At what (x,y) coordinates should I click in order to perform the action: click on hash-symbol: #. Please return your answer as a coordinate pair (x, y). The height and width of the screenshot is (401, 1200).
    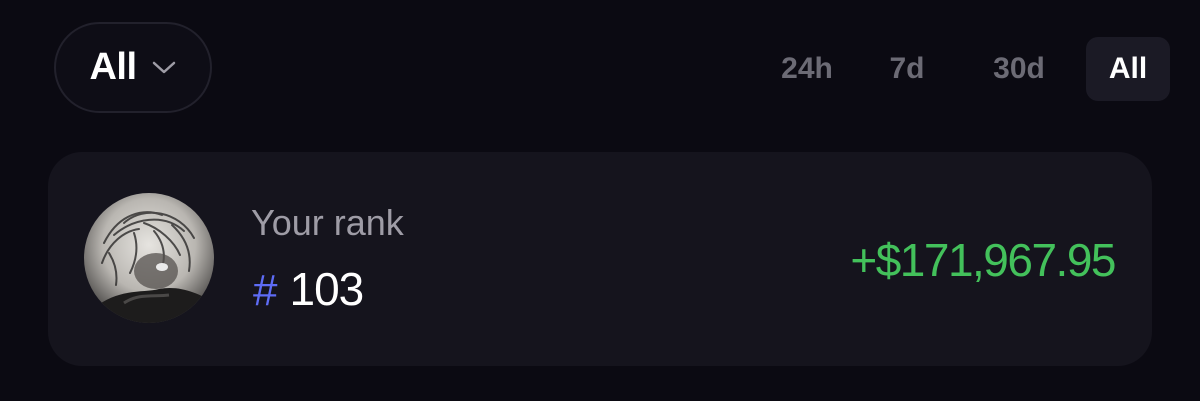
    Looking at the image, I should click on (265, 290).